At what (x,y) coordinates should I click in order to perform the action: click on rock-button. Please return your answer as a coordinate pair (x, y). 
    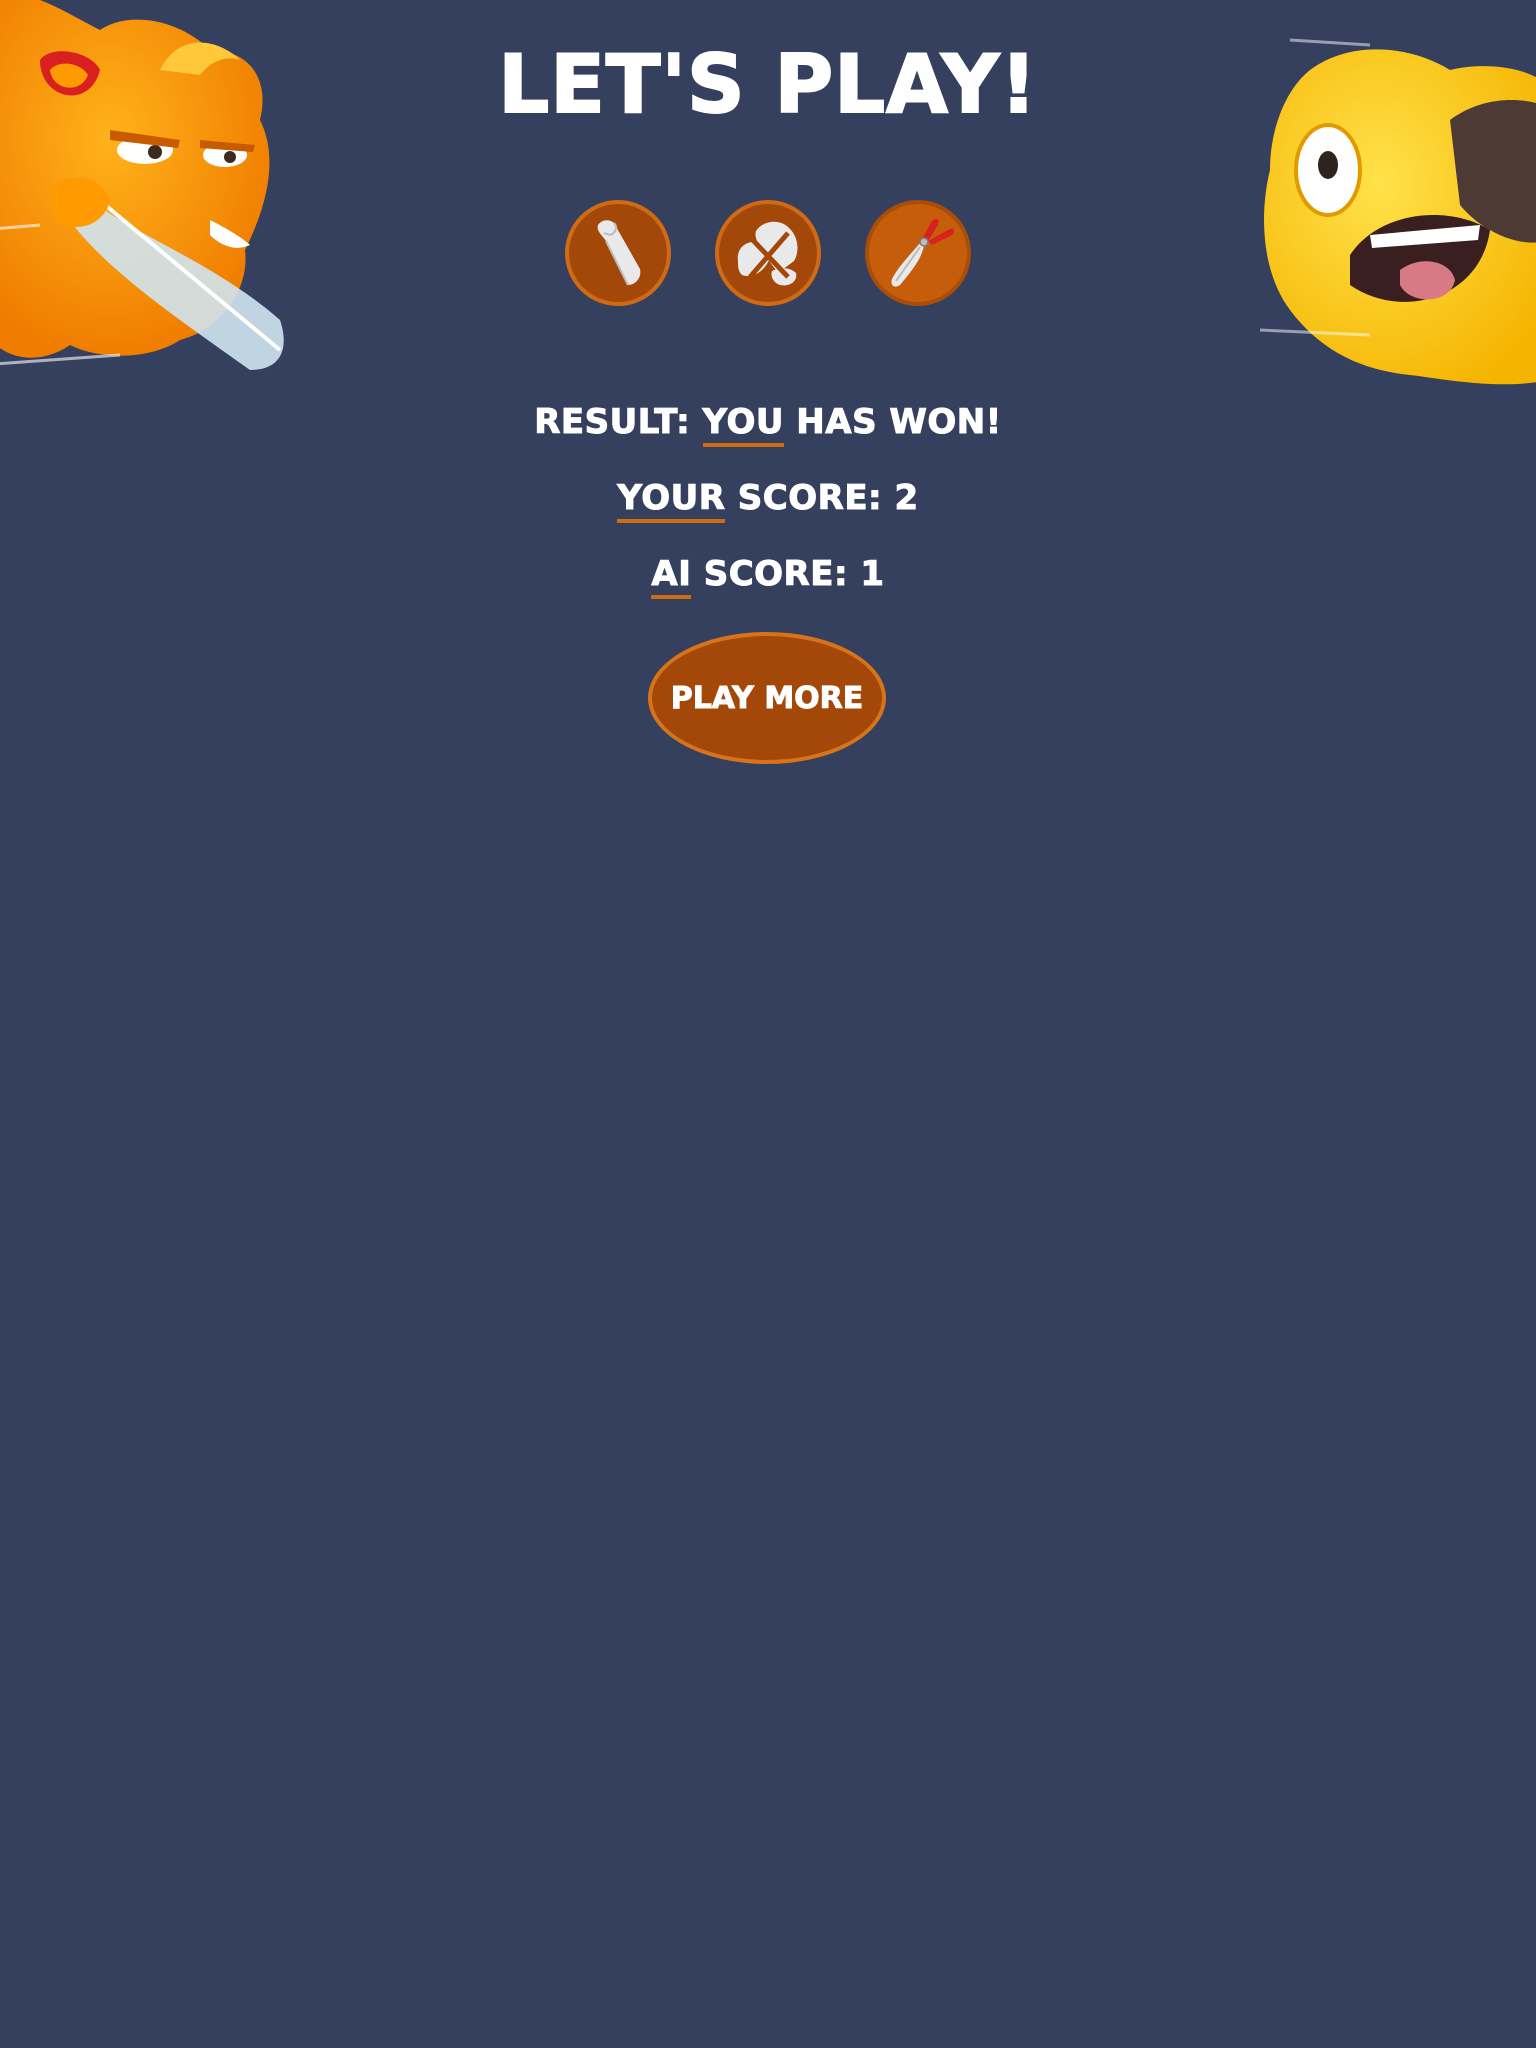
    Looking at the image, I should click on (768, 253).